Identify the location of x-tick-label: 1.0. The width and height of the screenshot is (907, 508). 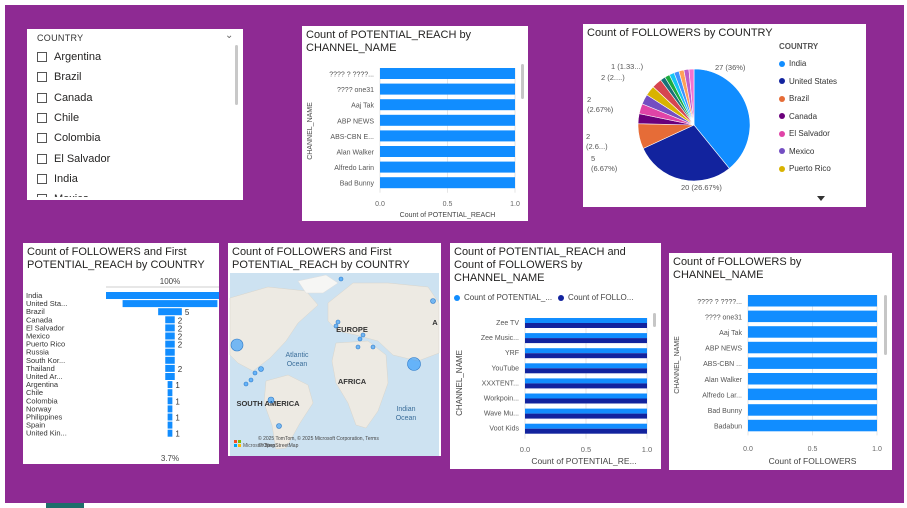
(877, 449).